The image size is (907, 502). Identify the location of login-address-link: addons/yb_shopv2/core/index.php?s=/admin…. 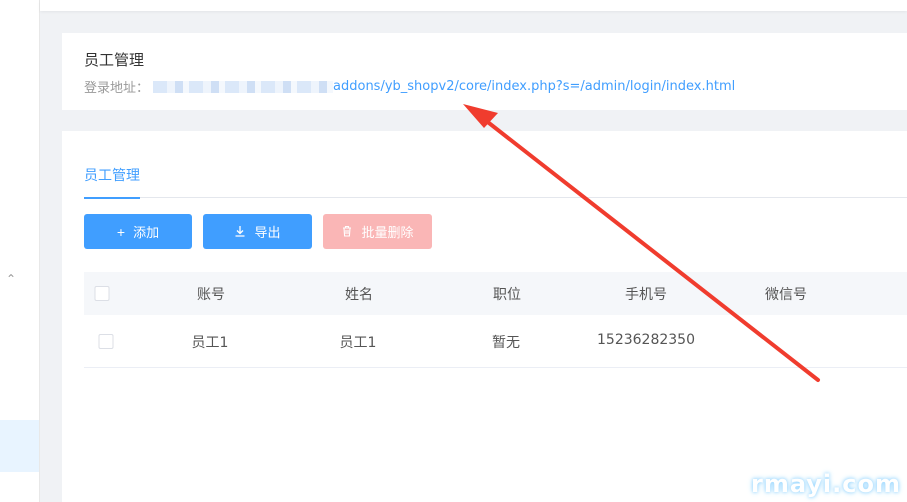
(534, 86).